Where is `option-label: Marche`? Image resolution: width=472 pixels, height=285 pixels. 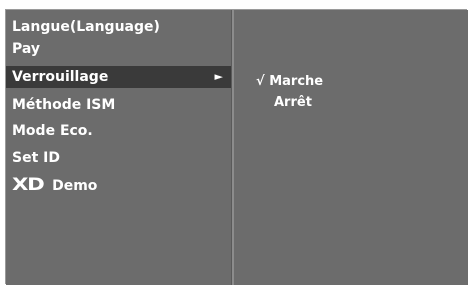 option-label: Marche is located at coordinates (296, 81).